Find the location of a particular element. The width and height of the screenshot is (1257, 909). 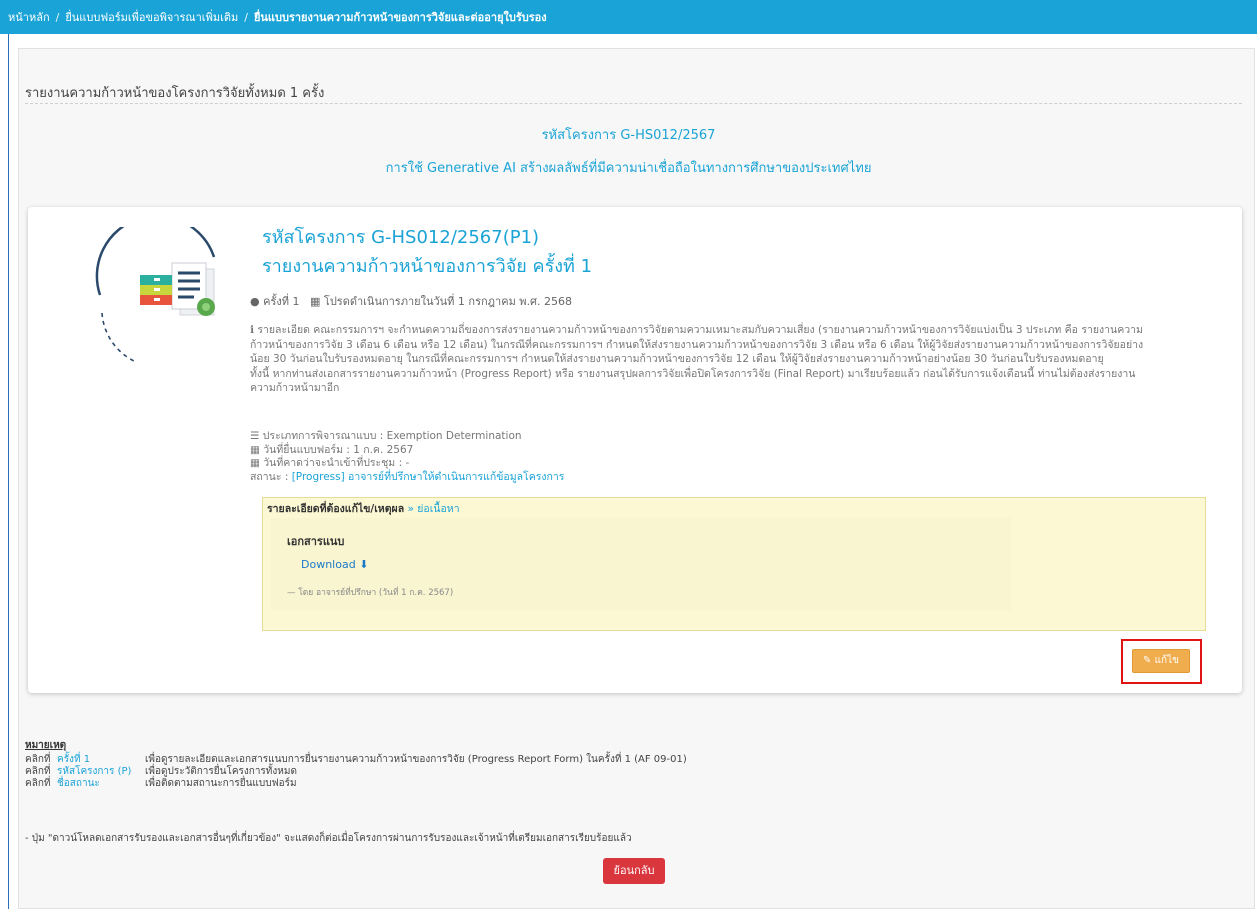

description-line: ความก้าวหน้ามาอีก is located at coordinates (295, 388).